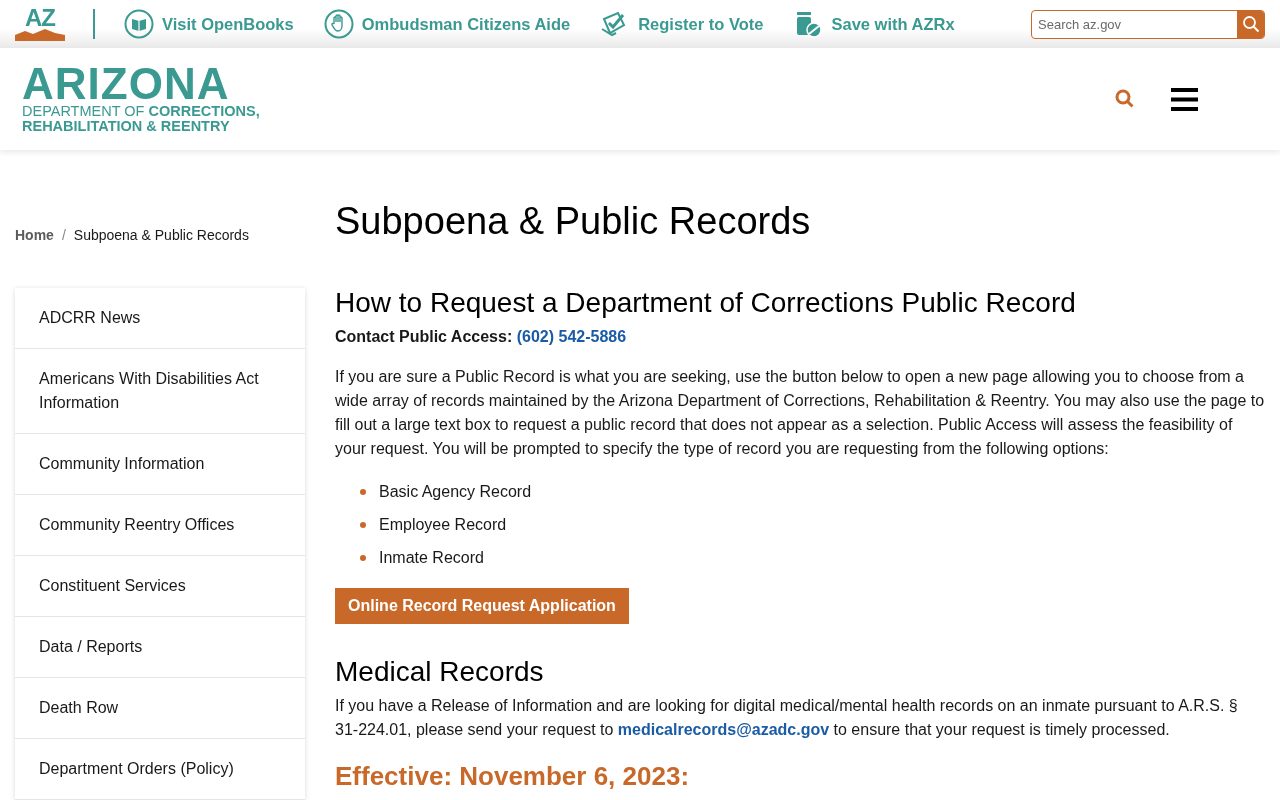 The width and height of the screenshot is (1280, 800). Describe the element at coordinates (787, 718) in the screenshot. I see `paragraph: If you have a Release of Information and are looking for digital medical/mental health records on an inmate pursuant to A.R.S. § 31-224.01, please send your request to medicalrecords@azadc.gov to ensure that your request is timely processed.` at that location.